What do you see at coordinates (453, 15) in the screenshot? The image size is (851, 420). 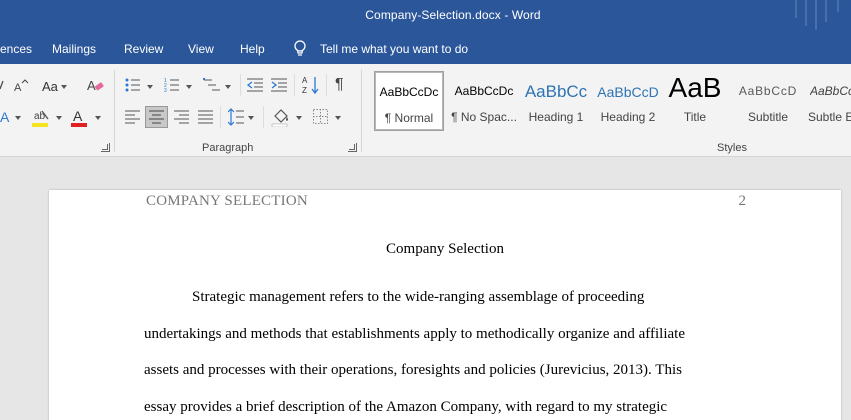 I see `window-title: Company-Selection.docx - Word` at bounding box center [453, 15].